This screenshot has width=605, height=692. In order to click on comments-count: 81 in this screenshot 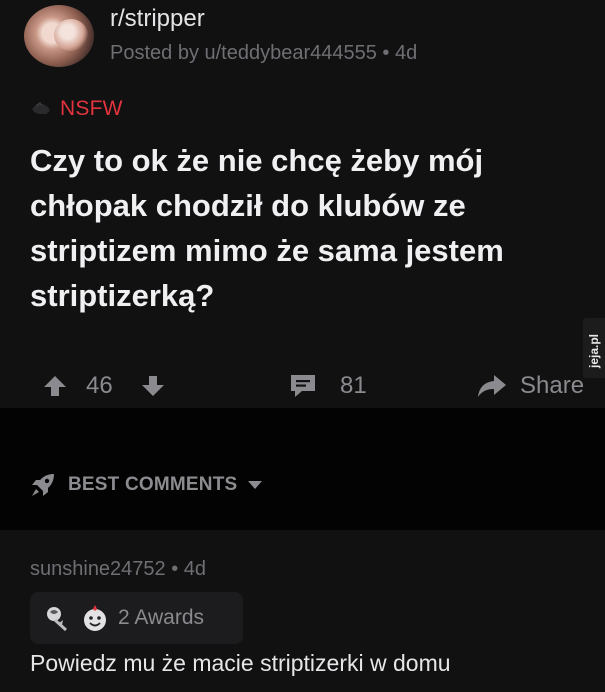, I will do `click(353, 385)`.